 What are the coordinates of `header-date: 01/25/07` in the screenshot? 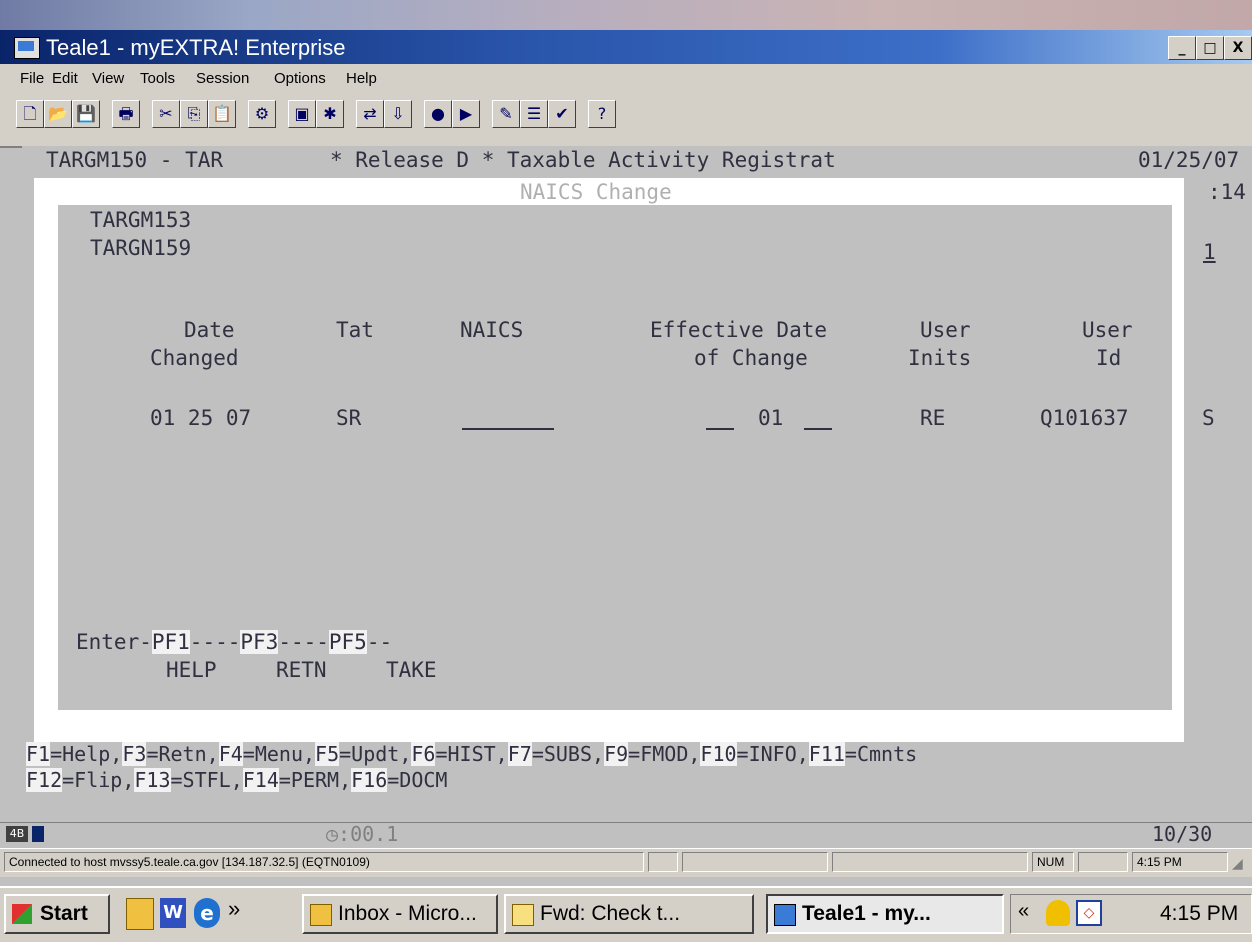 It's located at (1189, 160).